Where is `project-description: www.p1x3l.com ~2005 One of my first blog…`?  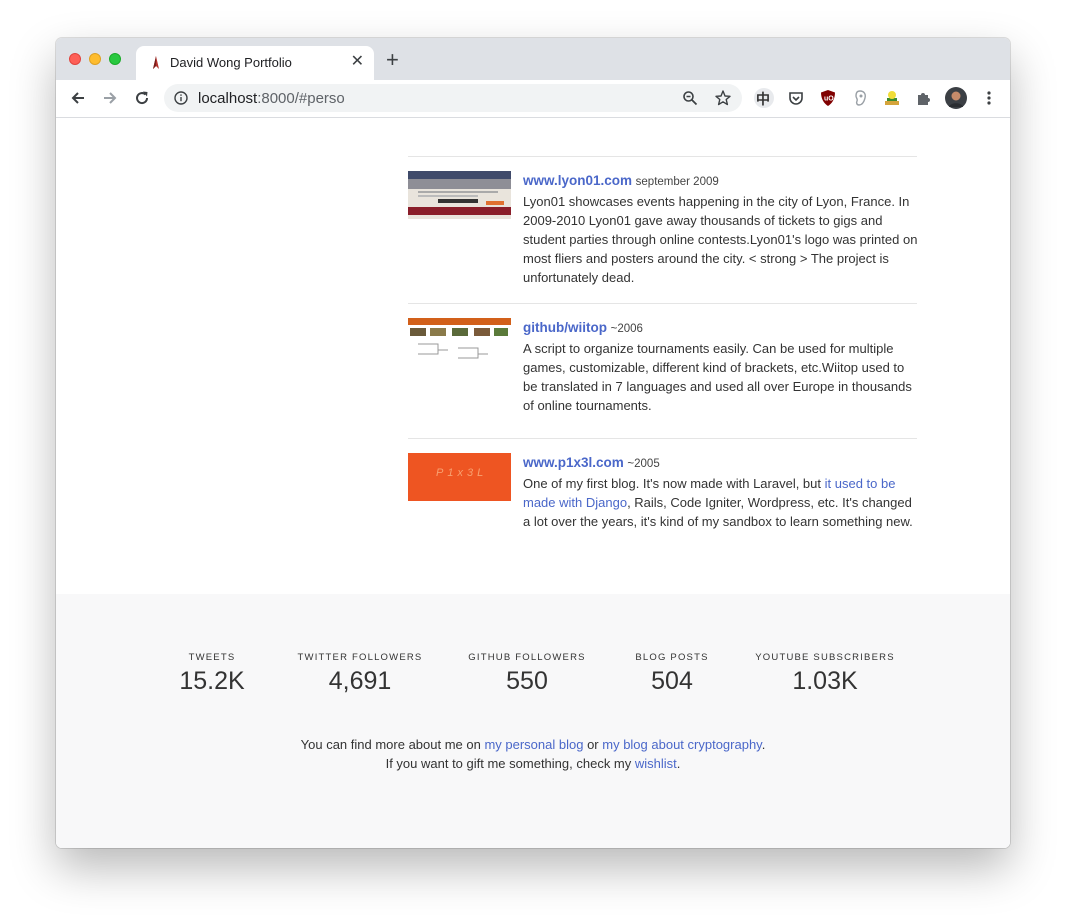 project-description: www.p1x3l.com ~2005 One of my first blog… is located at coordinates (721, 492).